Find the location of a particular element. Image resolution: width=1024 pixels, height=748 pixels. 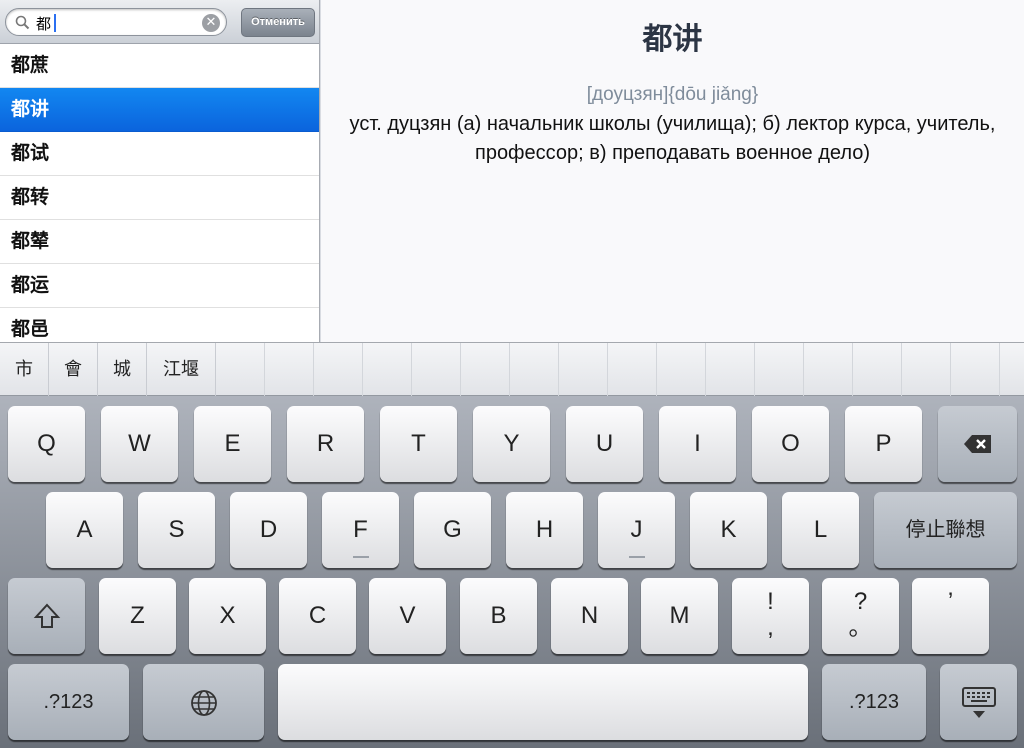

key-label: X is located at coordinates (227, 615).